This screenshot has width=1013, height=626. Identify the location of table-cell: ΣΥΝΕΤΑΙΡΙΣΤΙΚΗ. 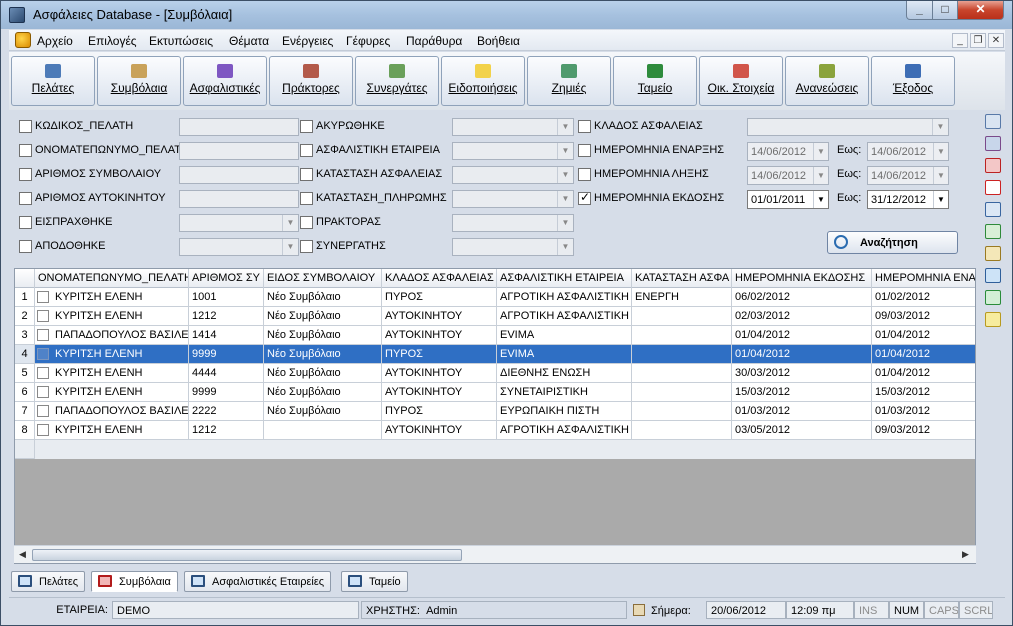
(564, 392).